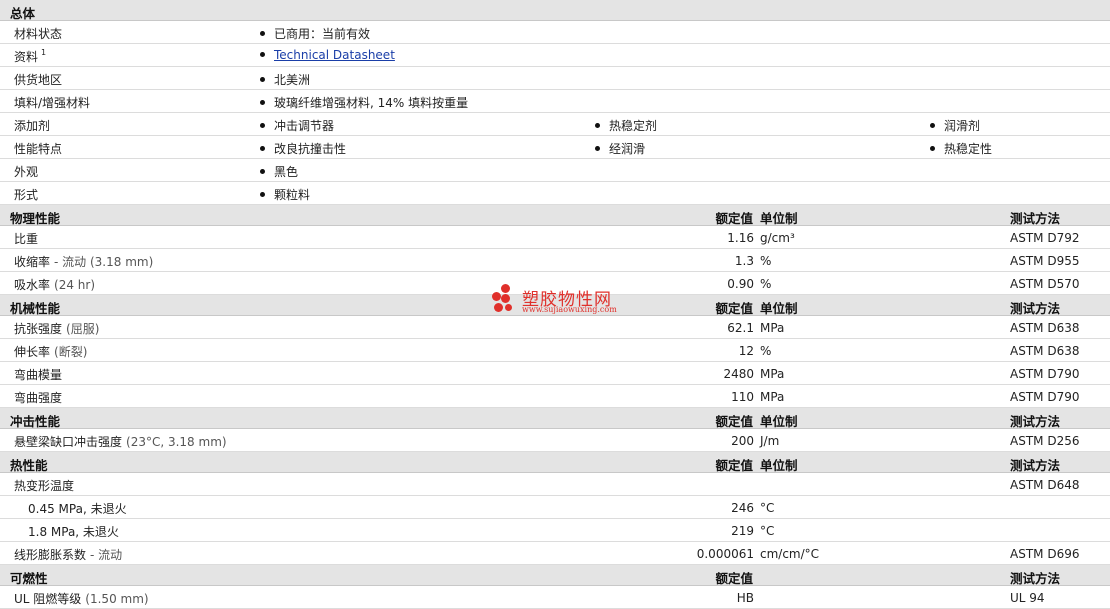 The height and width of the screenshot is (609, 1110). Describe the element at coordinates (742, 531) in the screenshot. I see `property-value: 219` at that location.